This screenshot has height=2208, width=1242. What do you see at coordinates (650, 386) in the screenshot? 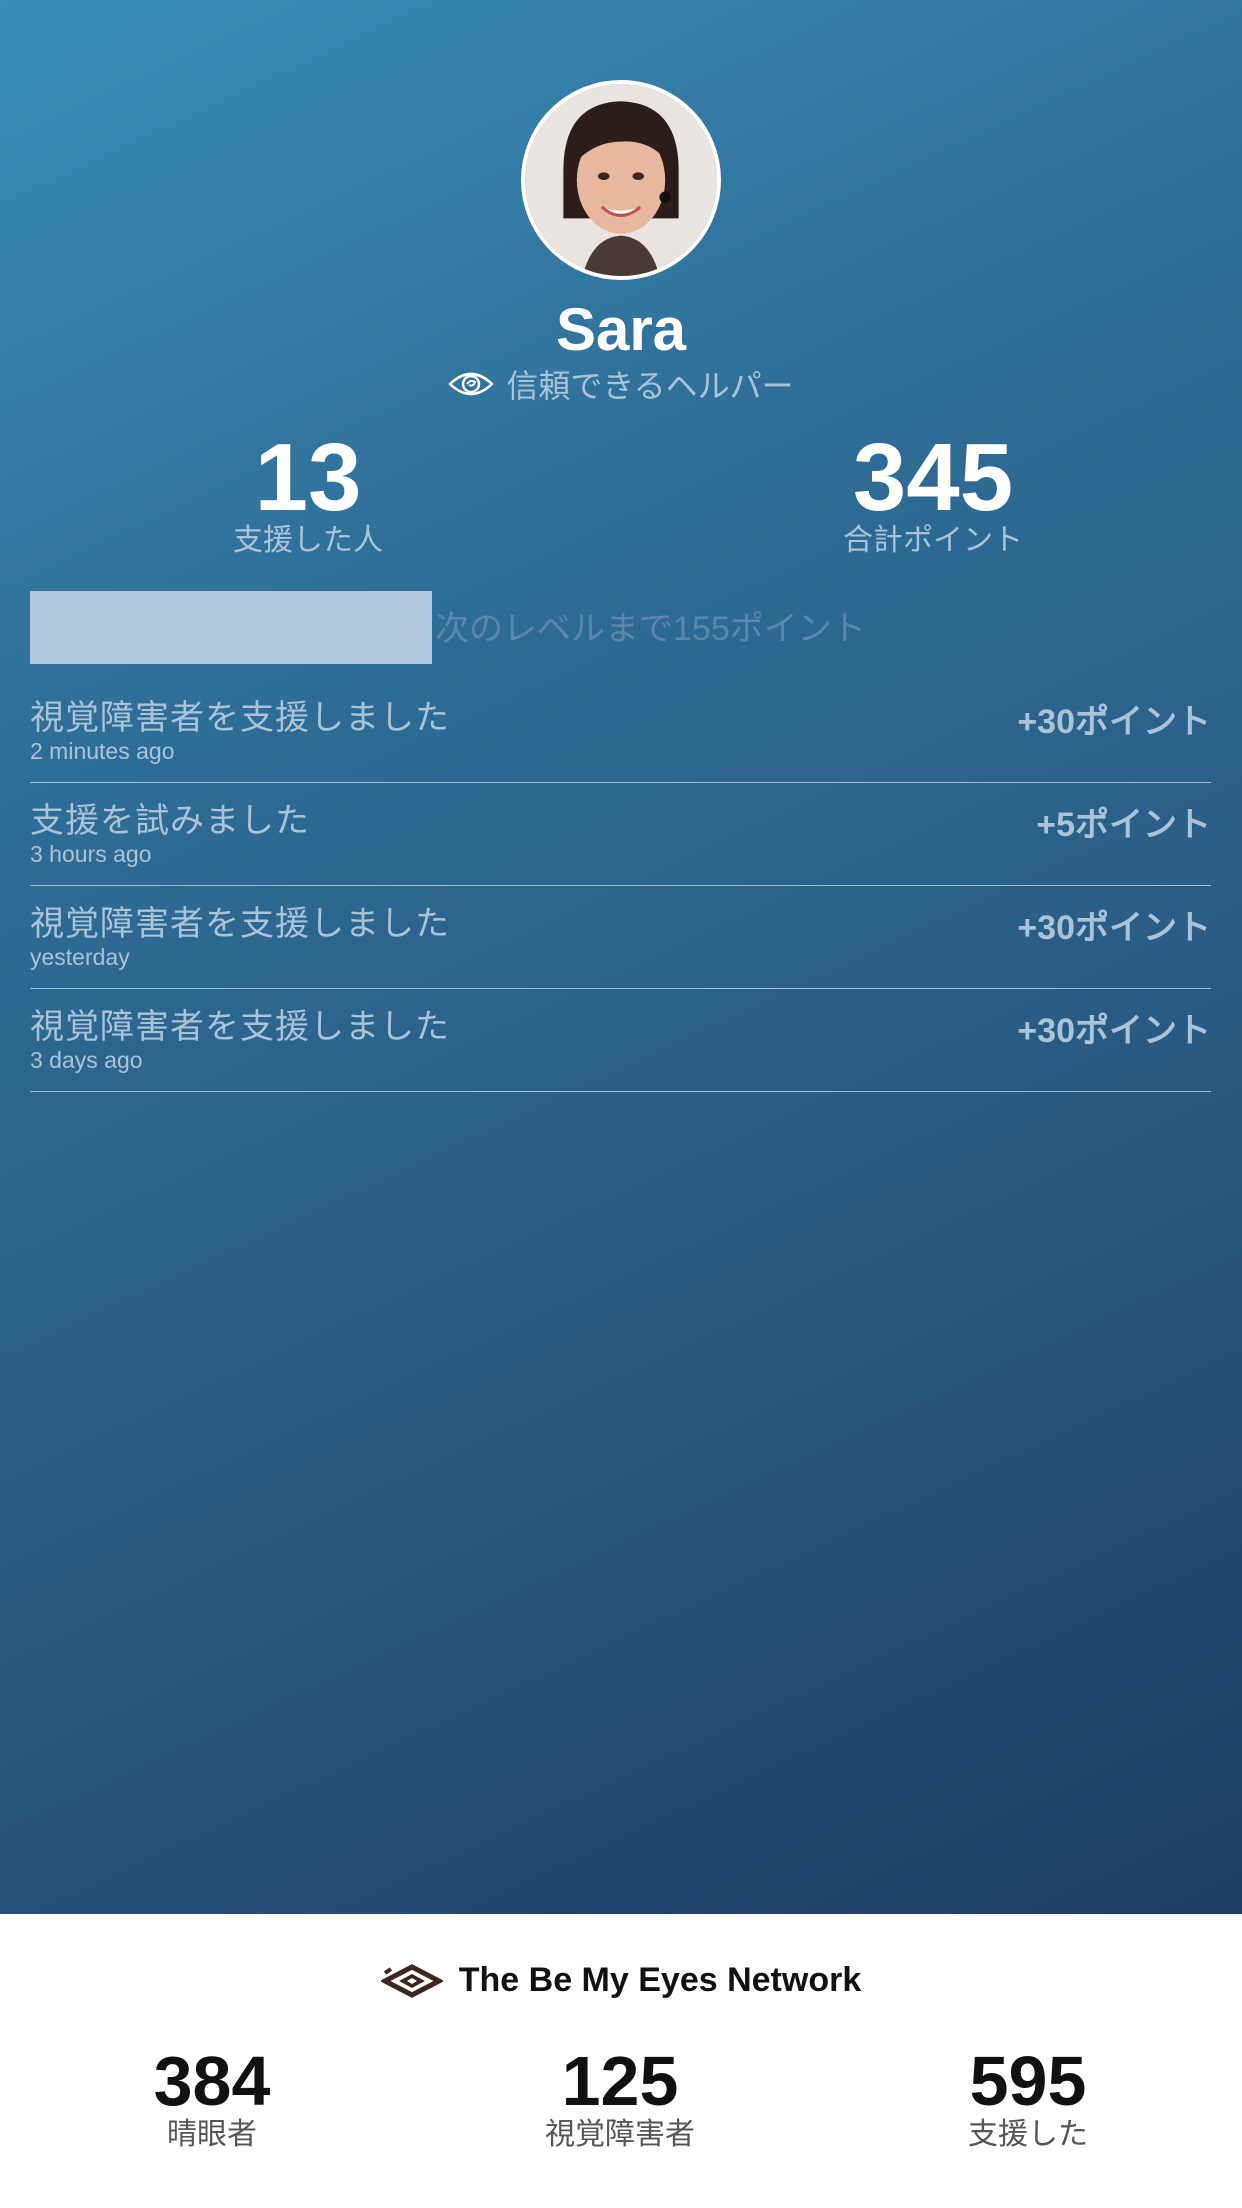
I see `helper-role-label: 信頼できるヘルパー` at bounding box center [650, 386].